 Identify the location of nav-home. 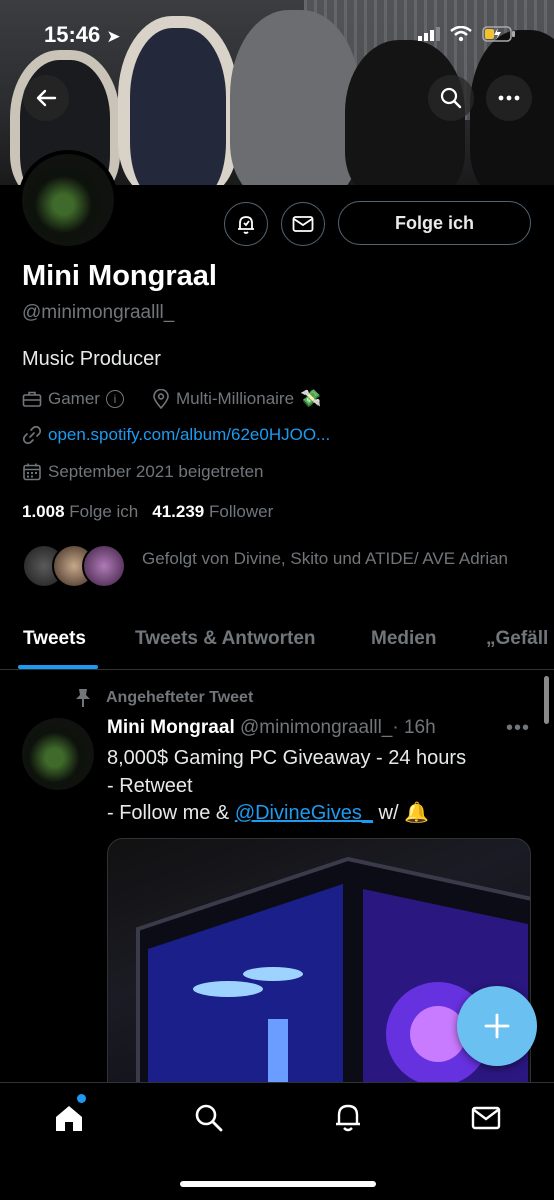
(69, 1118).